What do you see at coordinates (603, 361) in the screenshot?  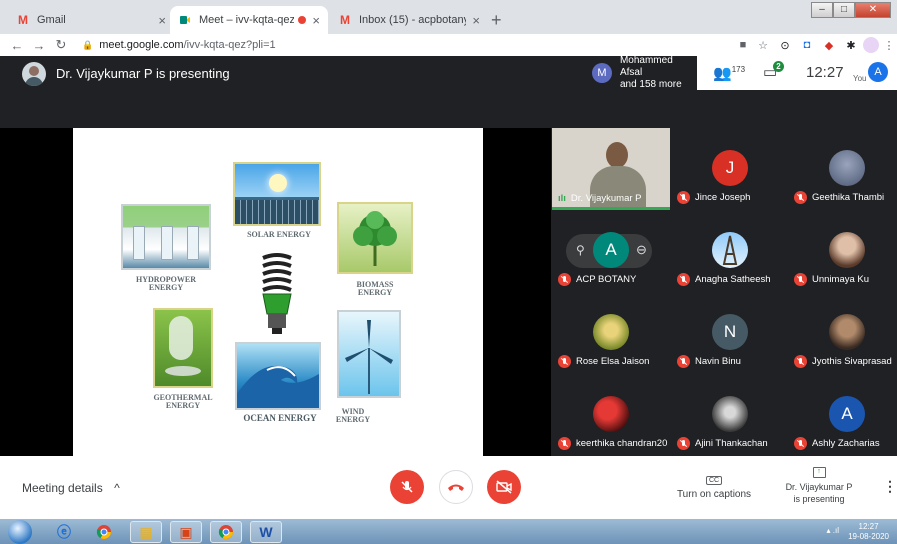 I see `participant-name: Rose Elsa Jaison` at bounding box center [603, 361].